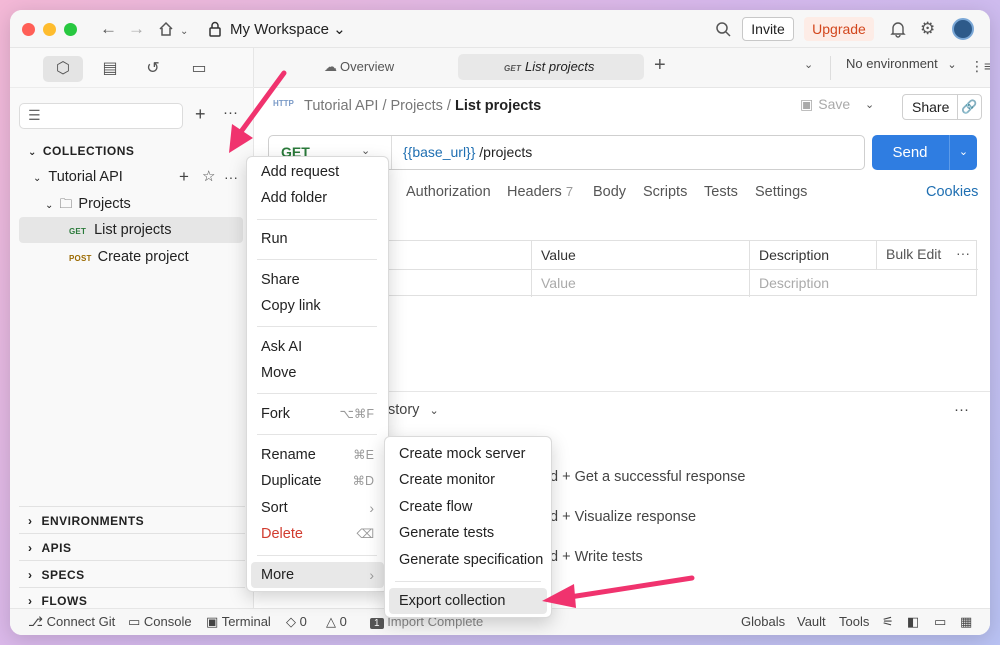 The height and width of the screenshot is (645, 1000). I want to click on menu-share: Share, so click(317, 280).